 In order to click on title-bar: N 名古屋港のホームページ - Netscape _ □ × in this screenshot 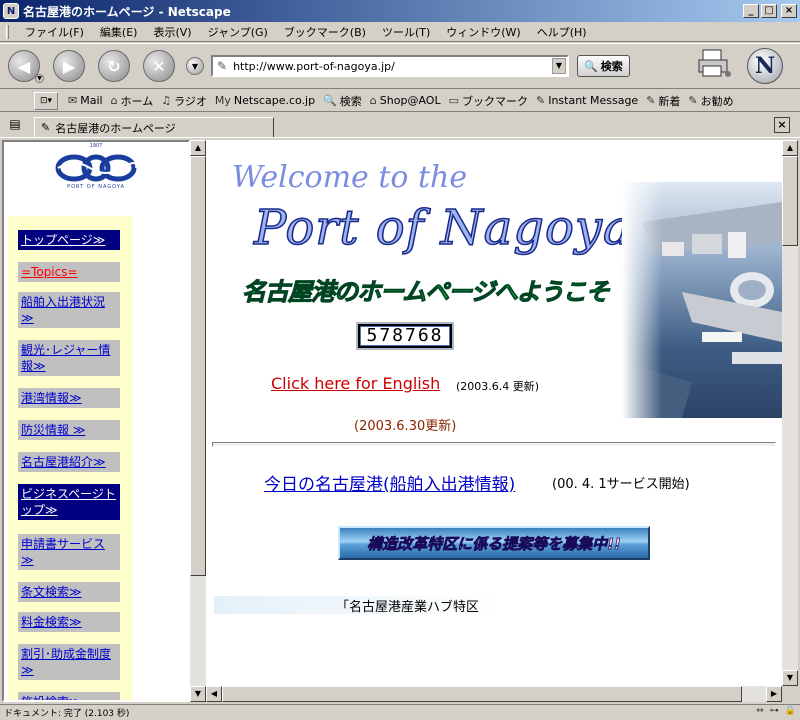, I will do `click(400, 11)`.